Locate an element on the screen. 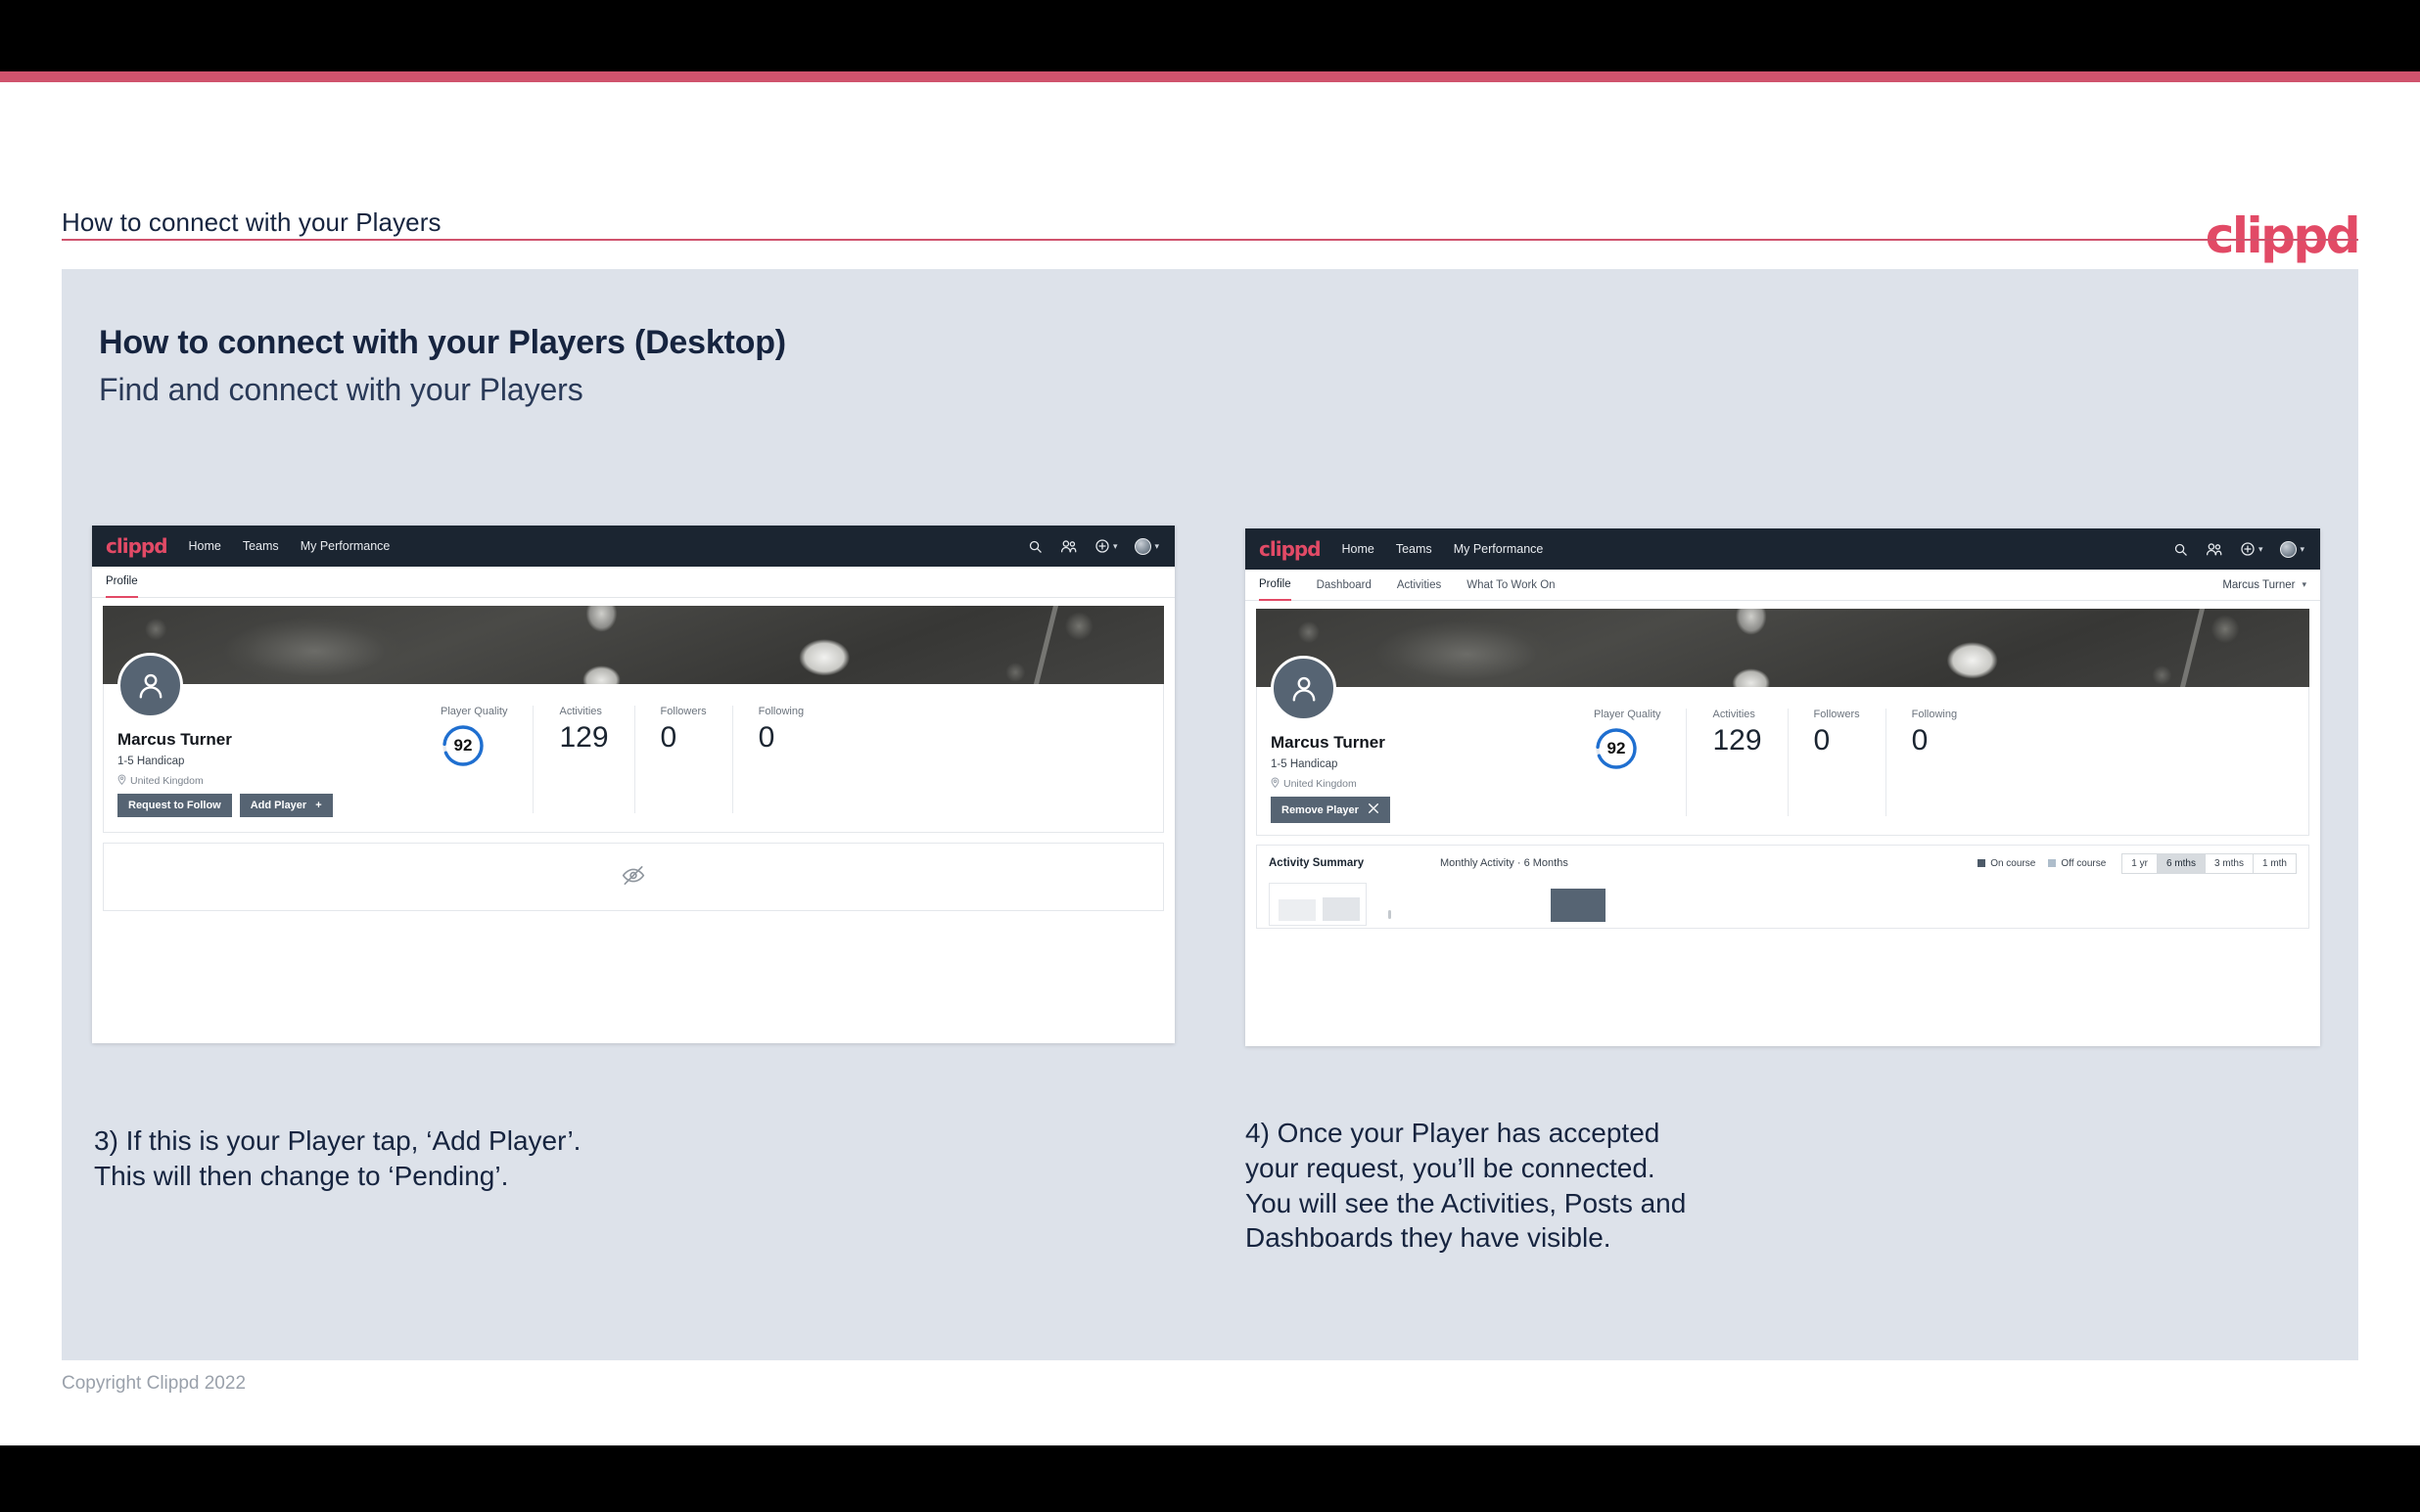 The height and width of the screenshot is (1512, 2420). stat-value: 129 is located at coordinates (1737, 740).